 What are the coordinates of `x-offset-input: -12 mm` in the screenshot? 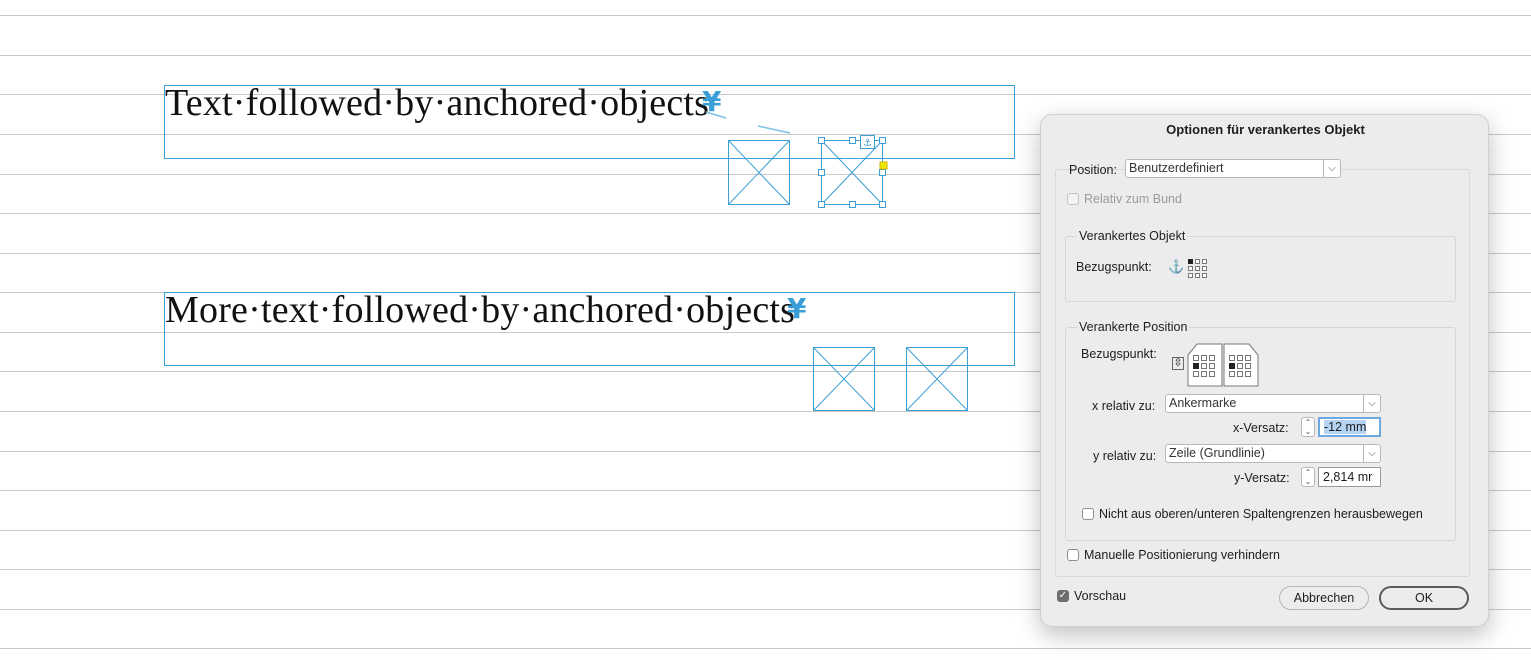 It's located at (1349, 427).